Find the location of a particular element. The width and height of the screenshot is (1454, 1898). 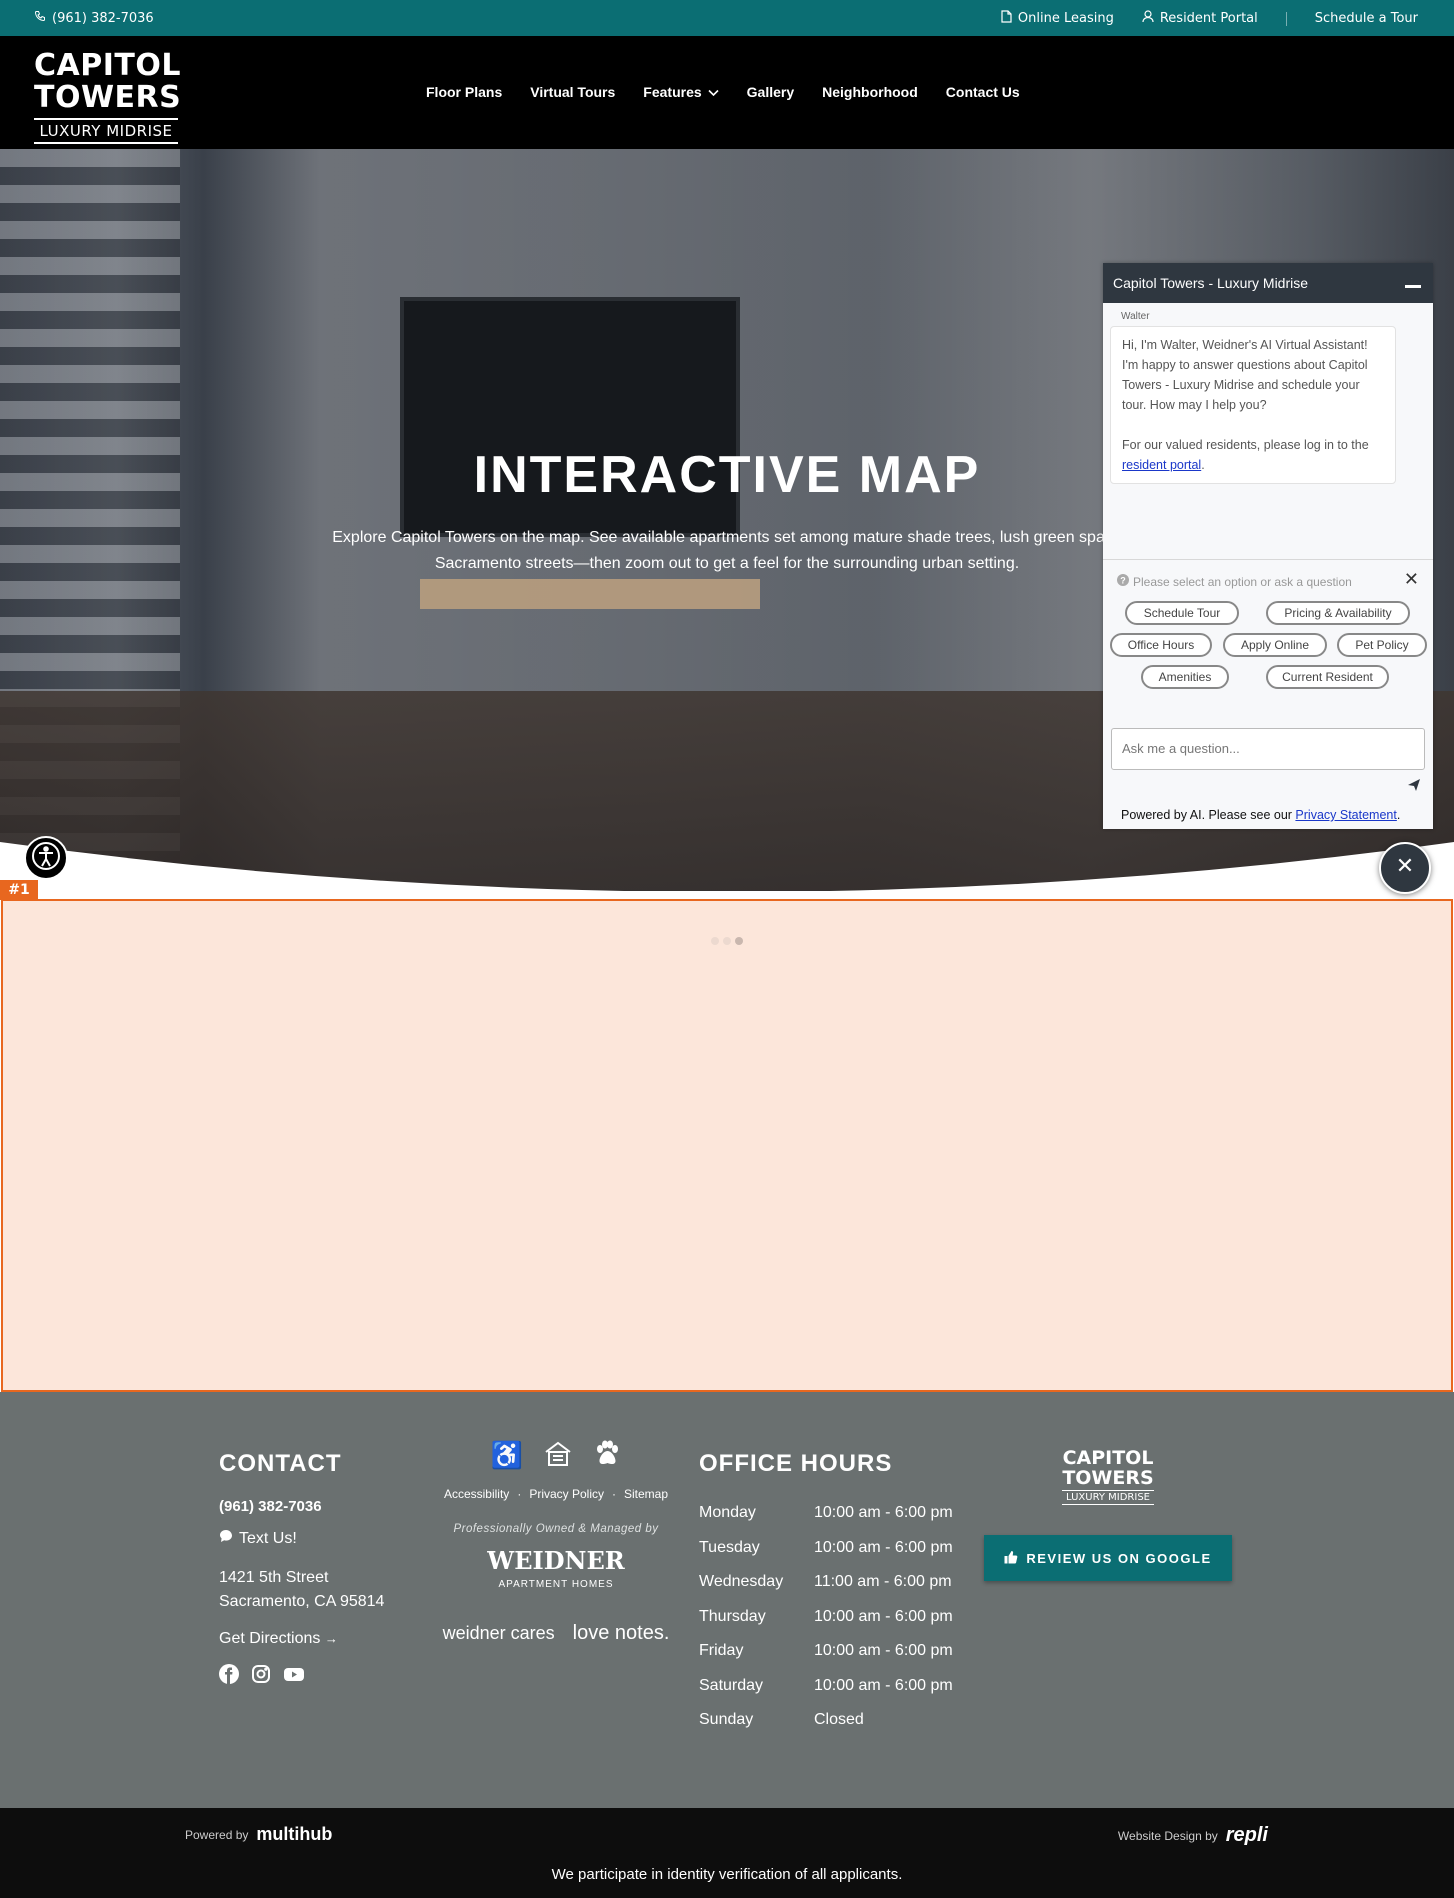

schedule-tour-label: Schedule a Tour is located at coordinates (1366, 18).